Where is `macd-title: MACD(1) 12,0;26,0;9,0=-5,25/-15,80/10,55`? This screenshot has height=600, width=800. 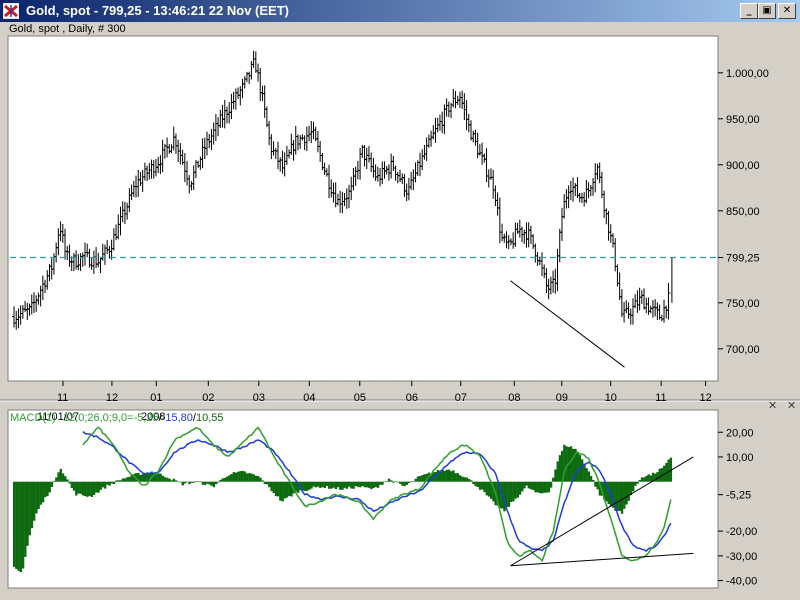 macd-title: MACD(1) 12,0;26,0;9,0=-5,25/-15,80/10,55 is located at coordinates (117, 418).